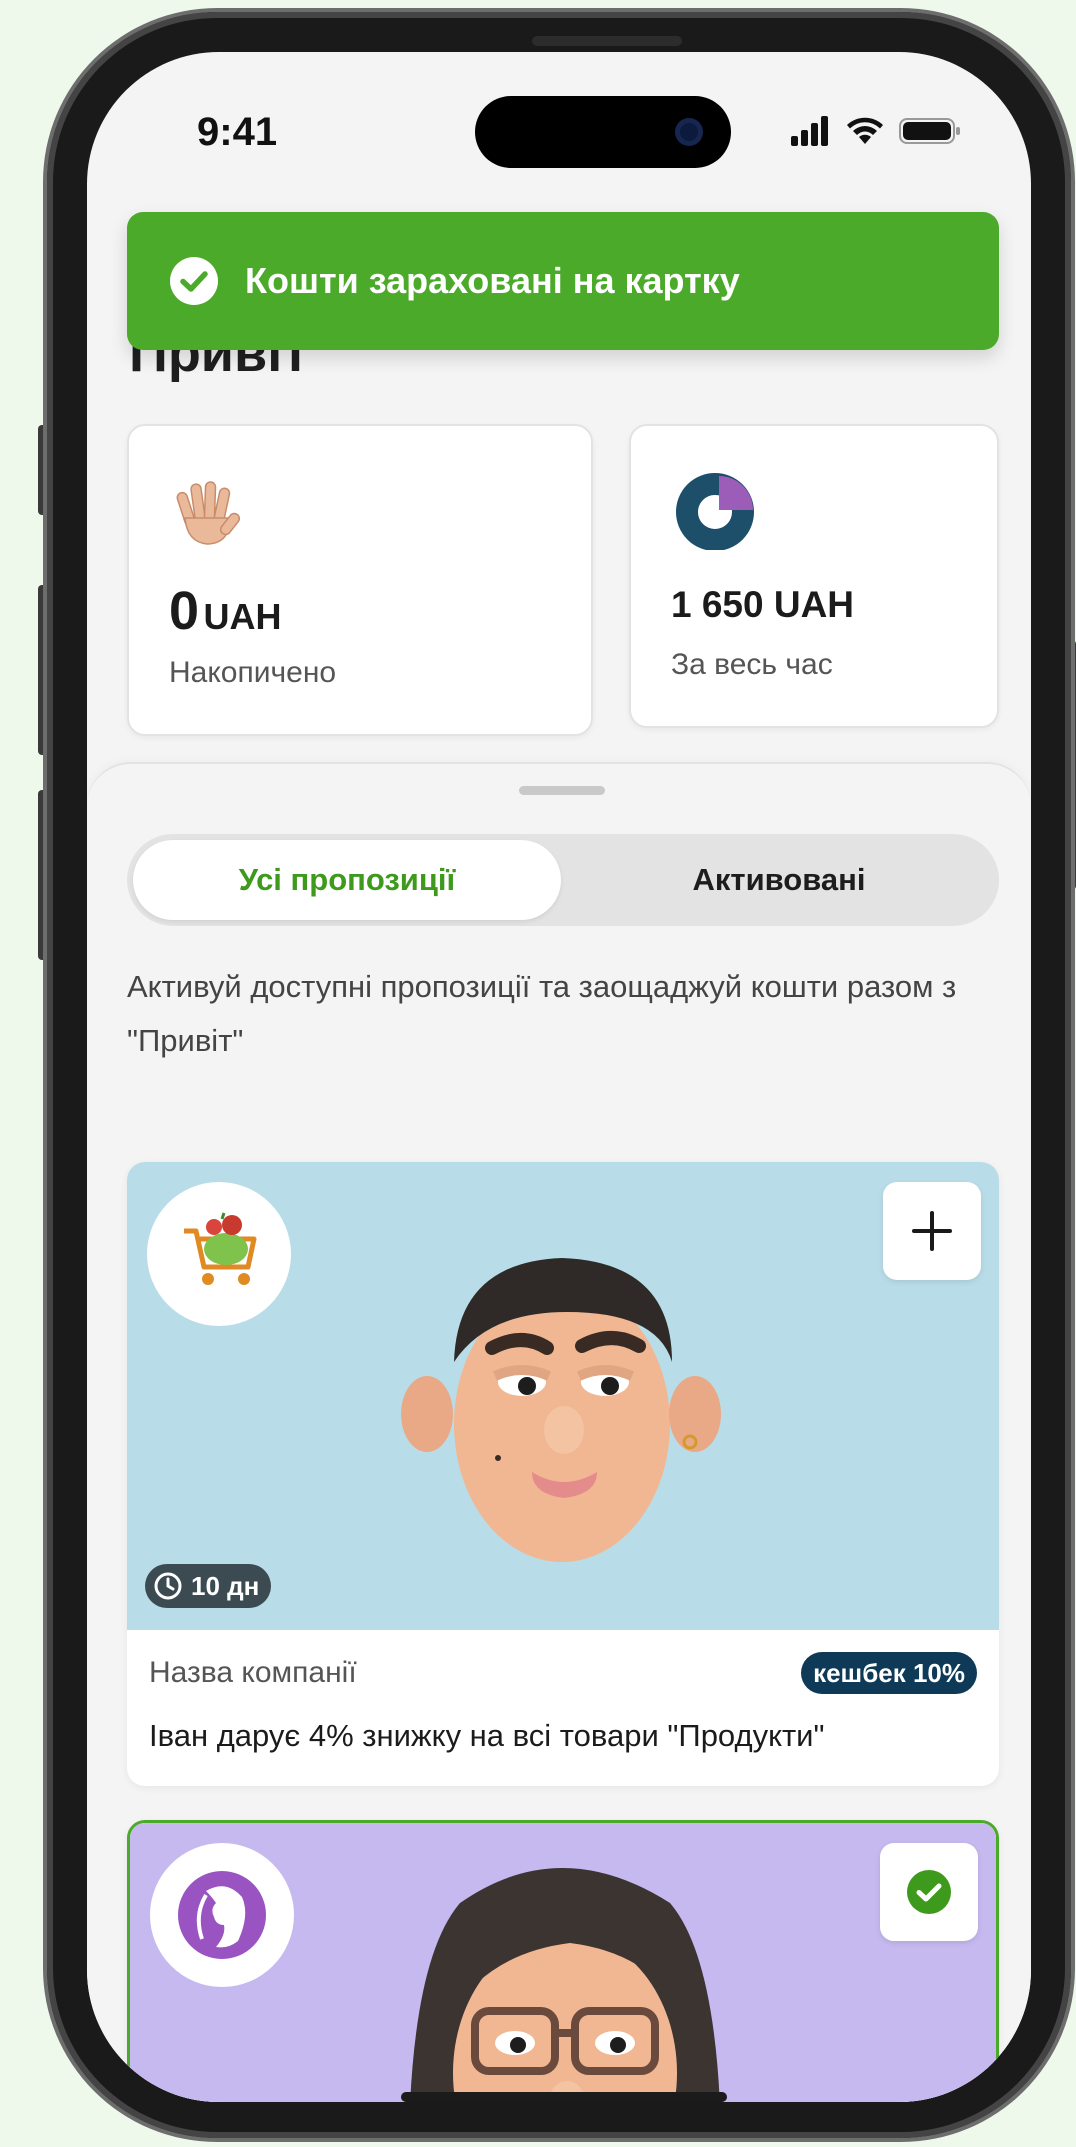 The height and width of the screenshot is (2147, 1076). Describe the element at coordinates (242, 616) in the screenshot. I see `saved-amount-currency: UAH` at that location.